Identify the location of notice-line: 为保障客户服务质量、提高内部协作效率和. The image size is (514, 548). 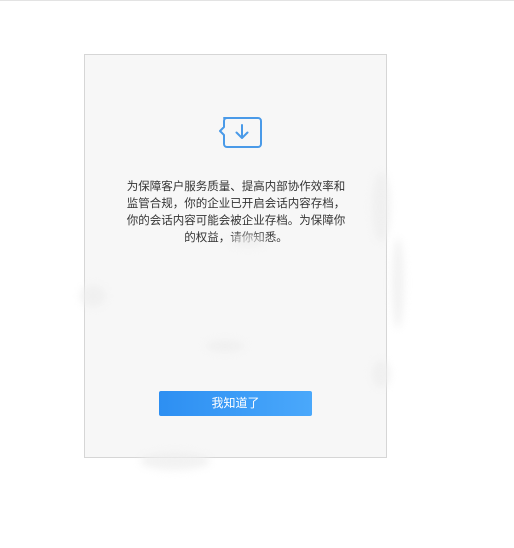
(236, 186).